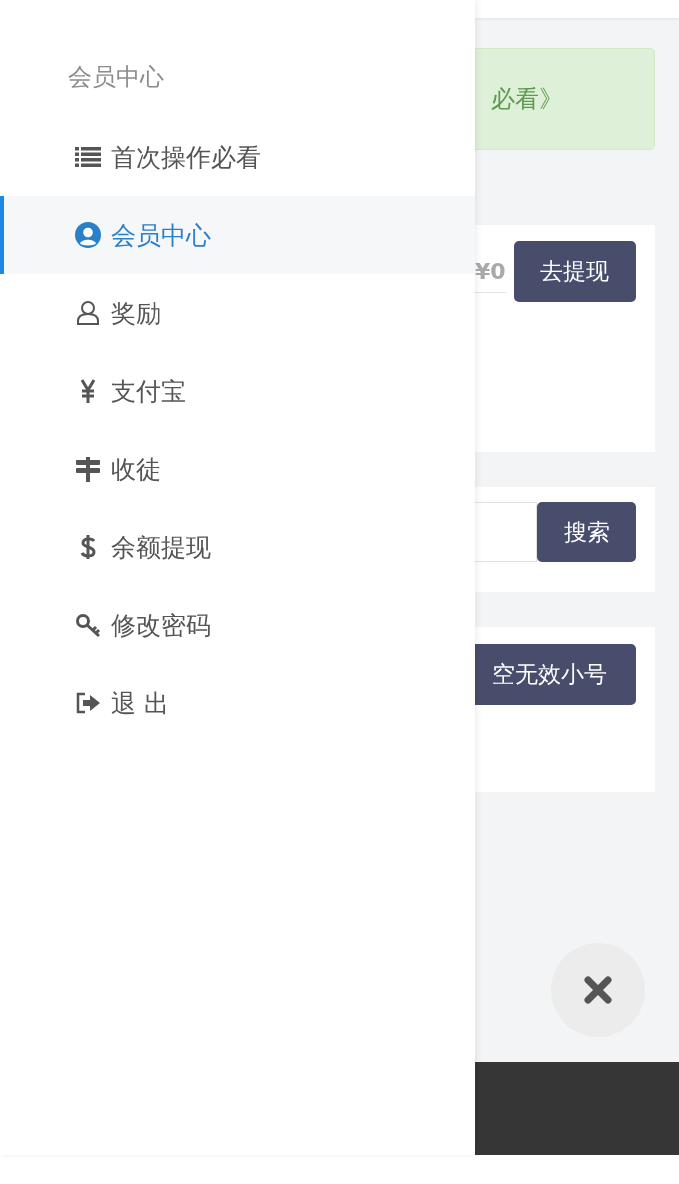 The image size is (679, 1184). I want to click on cleanup-button: 空无效小号, so click(555, 674).